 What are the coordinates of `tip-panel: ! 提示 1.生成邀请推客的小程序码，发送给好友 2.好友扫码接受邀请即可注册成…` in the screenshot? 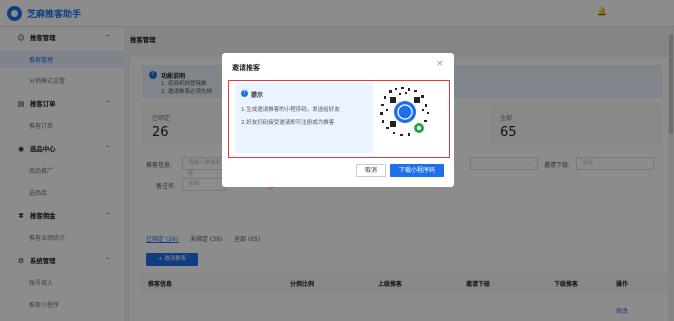 It's located at (304, 118).